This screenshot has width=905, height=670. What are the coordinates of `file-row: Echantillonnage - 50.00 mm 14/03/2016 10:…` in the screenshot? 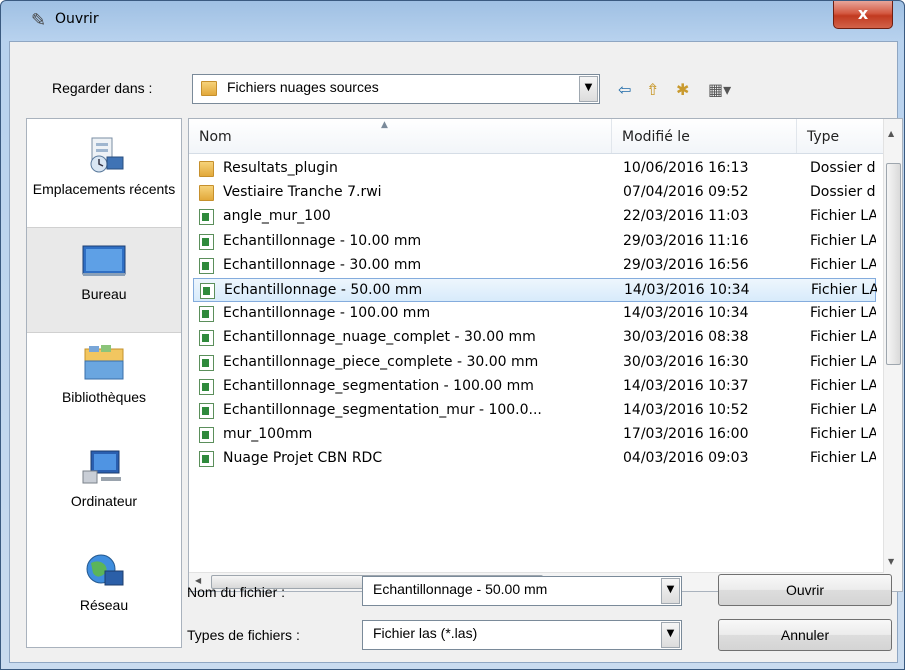 It's located at (535, 290).